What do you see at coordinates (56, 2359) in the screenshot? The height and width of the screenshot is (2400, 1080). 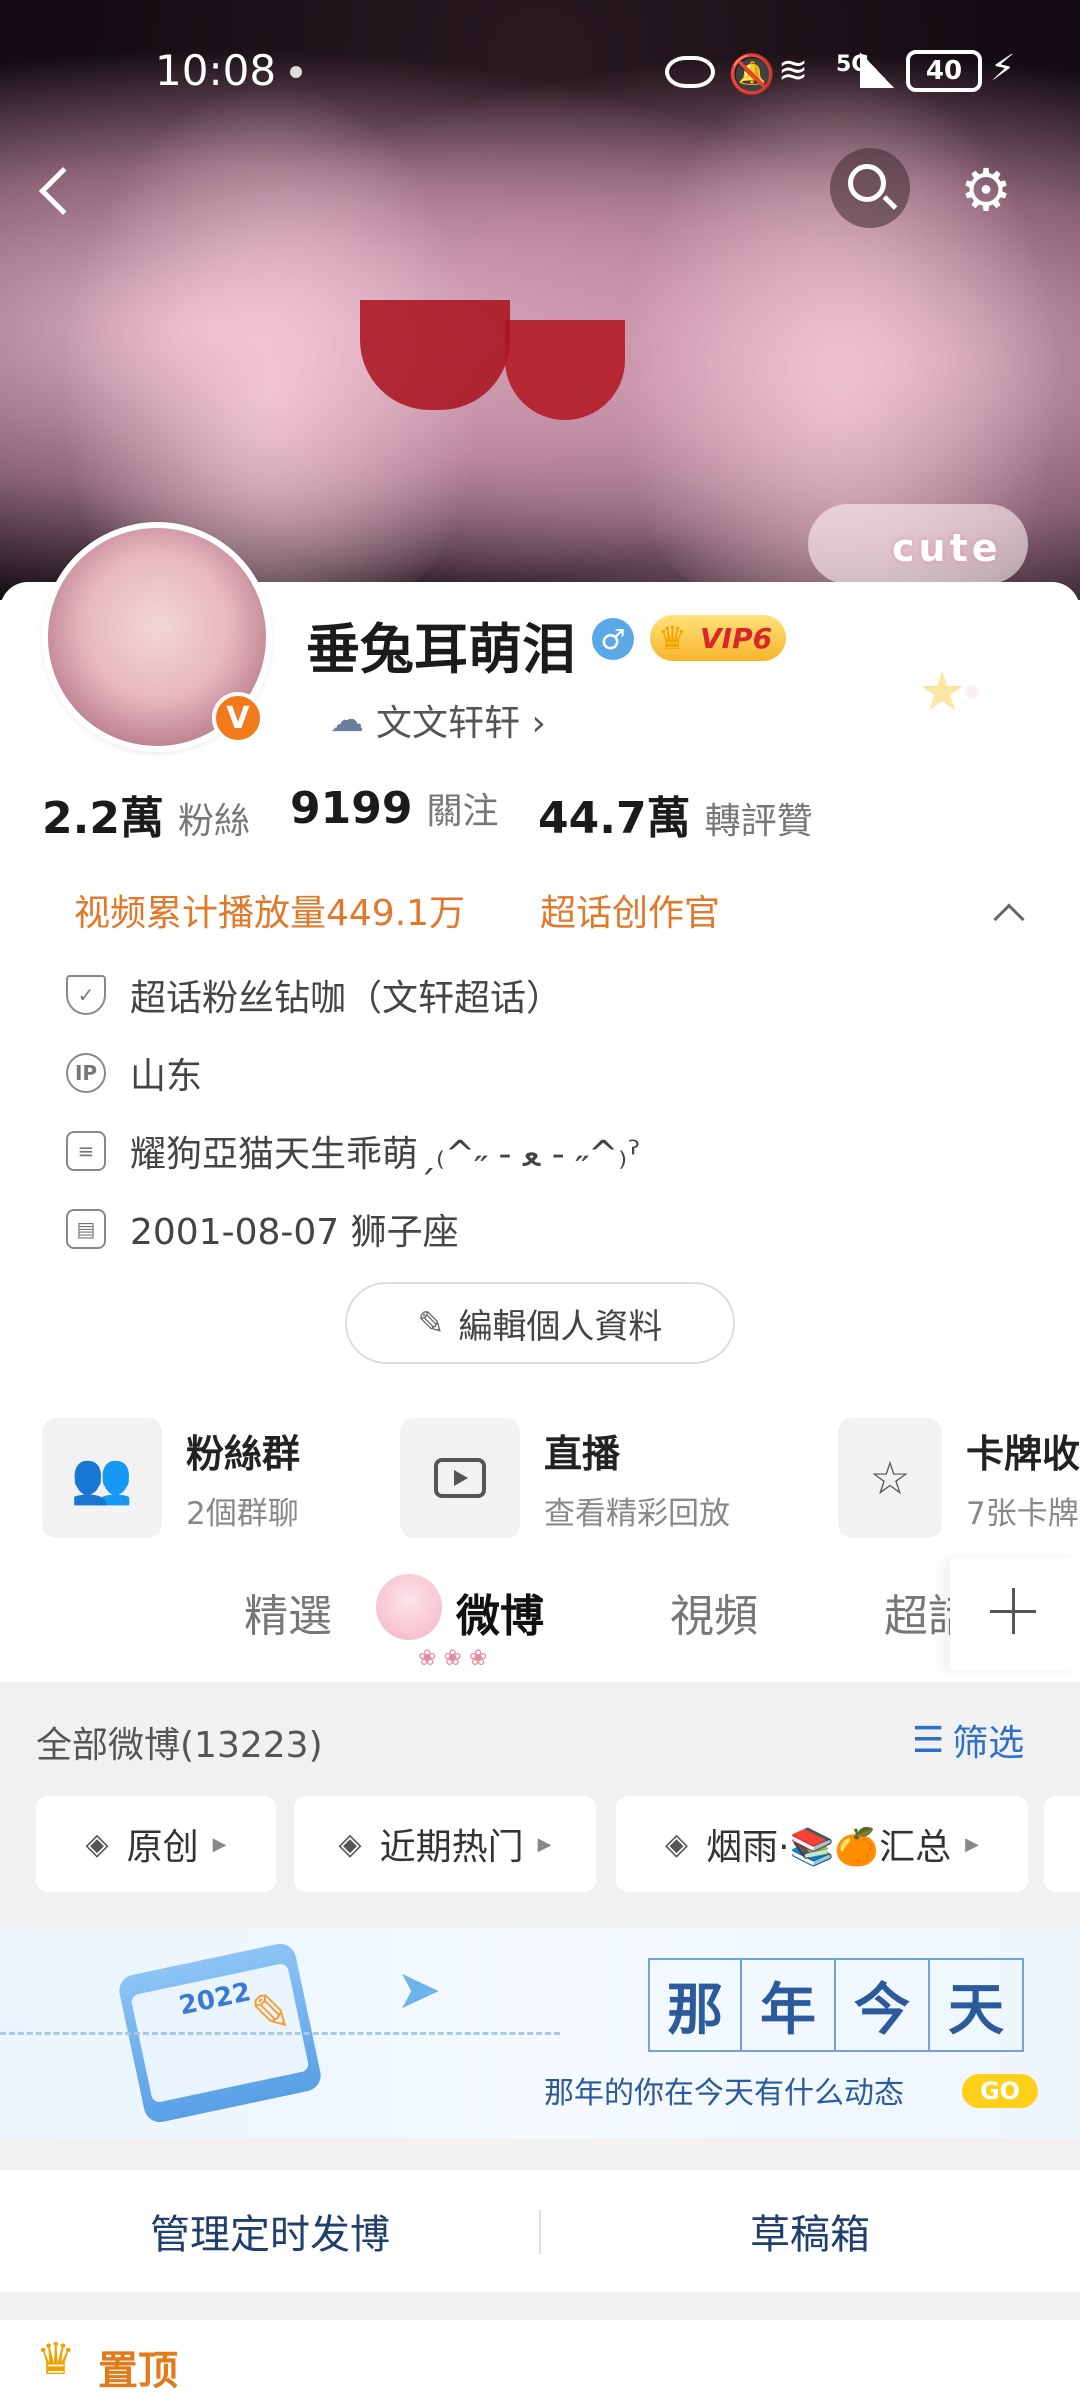 I see `pin-crown-icon: ♛` at bounding box center [56, 2359].